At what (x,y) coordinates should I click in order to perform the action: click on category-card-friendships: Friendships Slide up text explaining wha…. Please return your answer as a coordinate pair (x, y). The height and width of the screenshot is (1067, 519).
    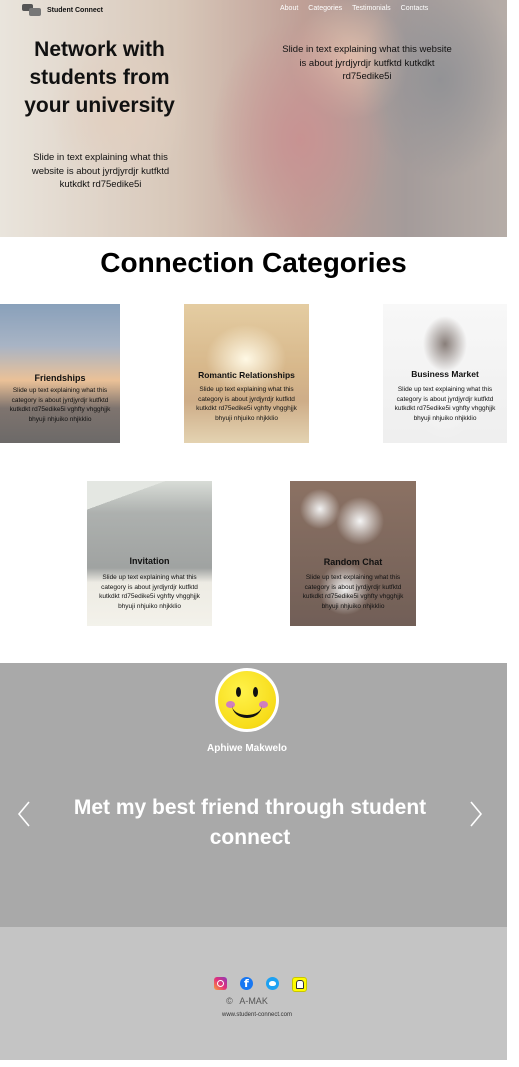
    Looking at the image, I should click on (60, 373).